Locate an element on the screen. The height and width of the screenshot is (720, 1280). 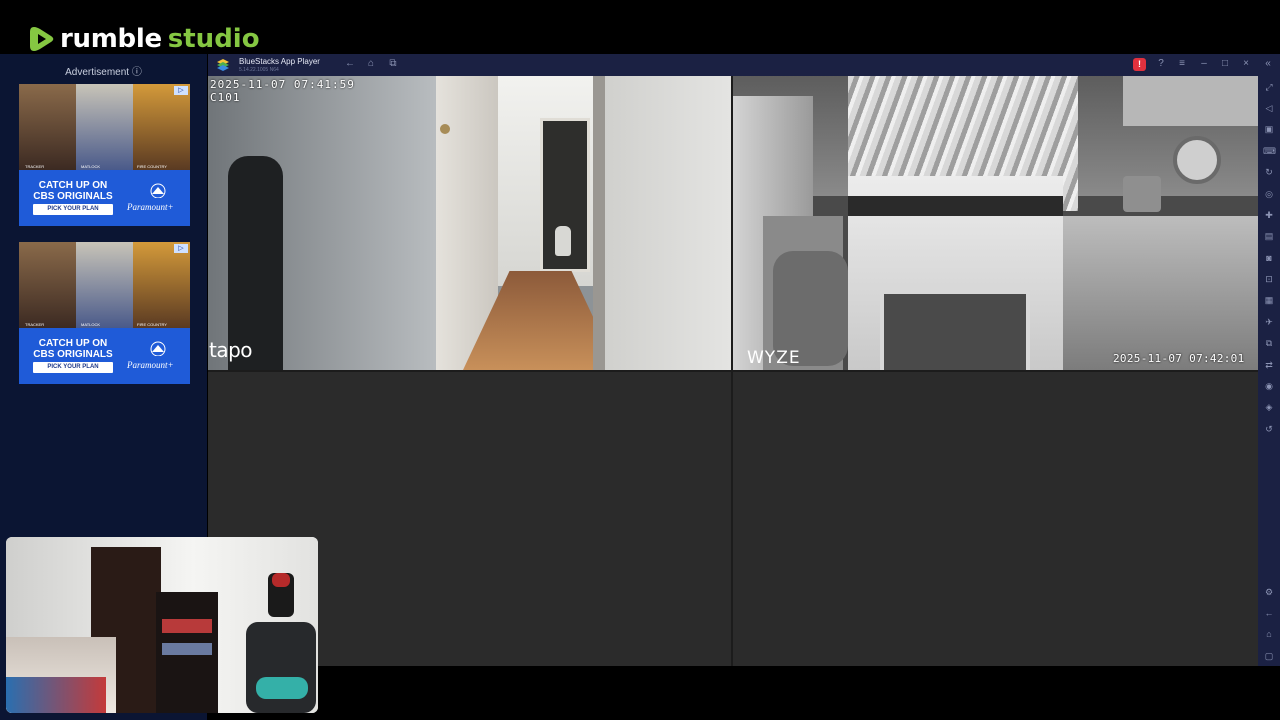
rumble-studio-logo: rumble studio is located at coordinates (145, 39).